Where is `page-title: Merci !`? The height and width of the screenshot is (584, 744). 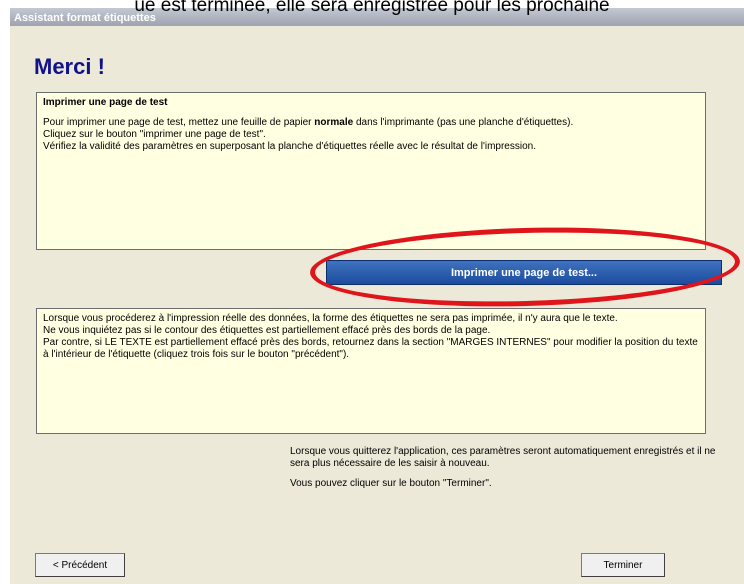 page-title: Merci ! is located at coordinates (69, 66).